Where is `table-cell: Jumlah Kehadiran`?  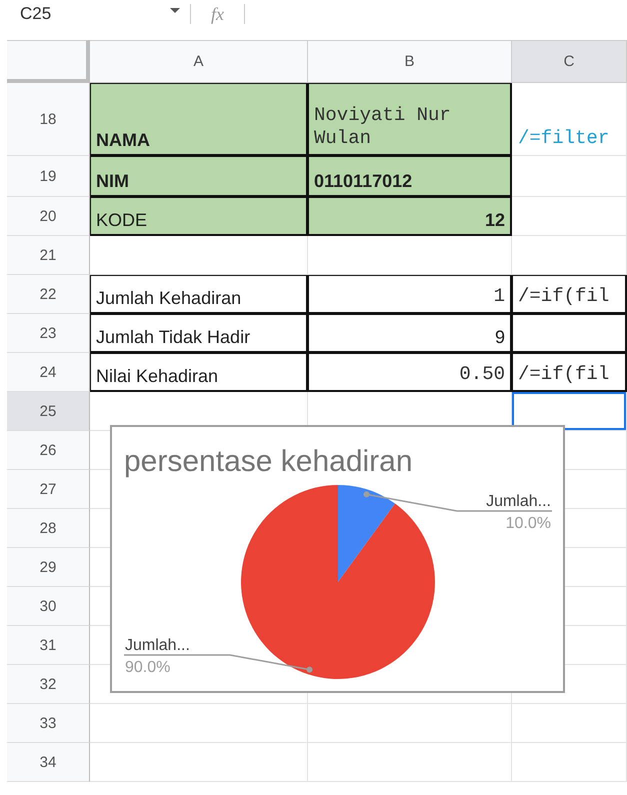
table-cell: Jumlah Kehadiran is located at coordinates (199, 294).